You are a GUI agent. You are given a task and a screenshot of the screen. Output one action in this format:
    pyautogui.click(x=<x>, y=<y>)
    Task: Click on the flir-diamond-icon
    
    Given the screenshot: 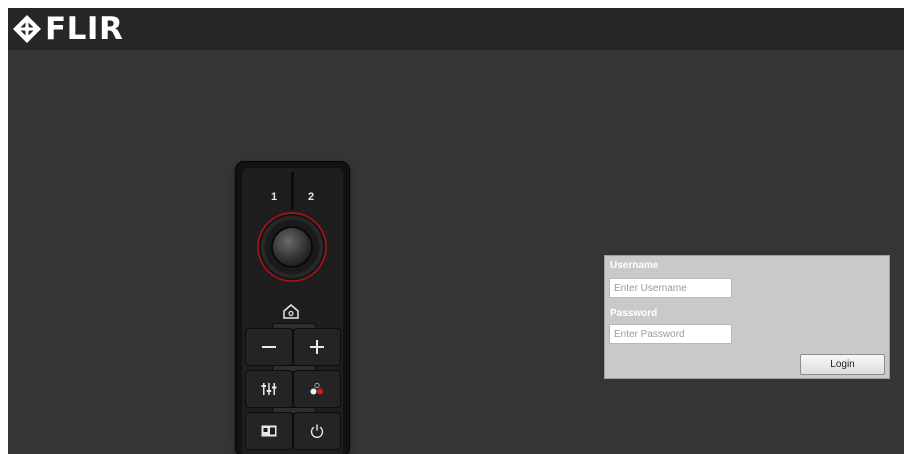 What is the action you would take?
    pyautogui.click(x=27, y=29)
    